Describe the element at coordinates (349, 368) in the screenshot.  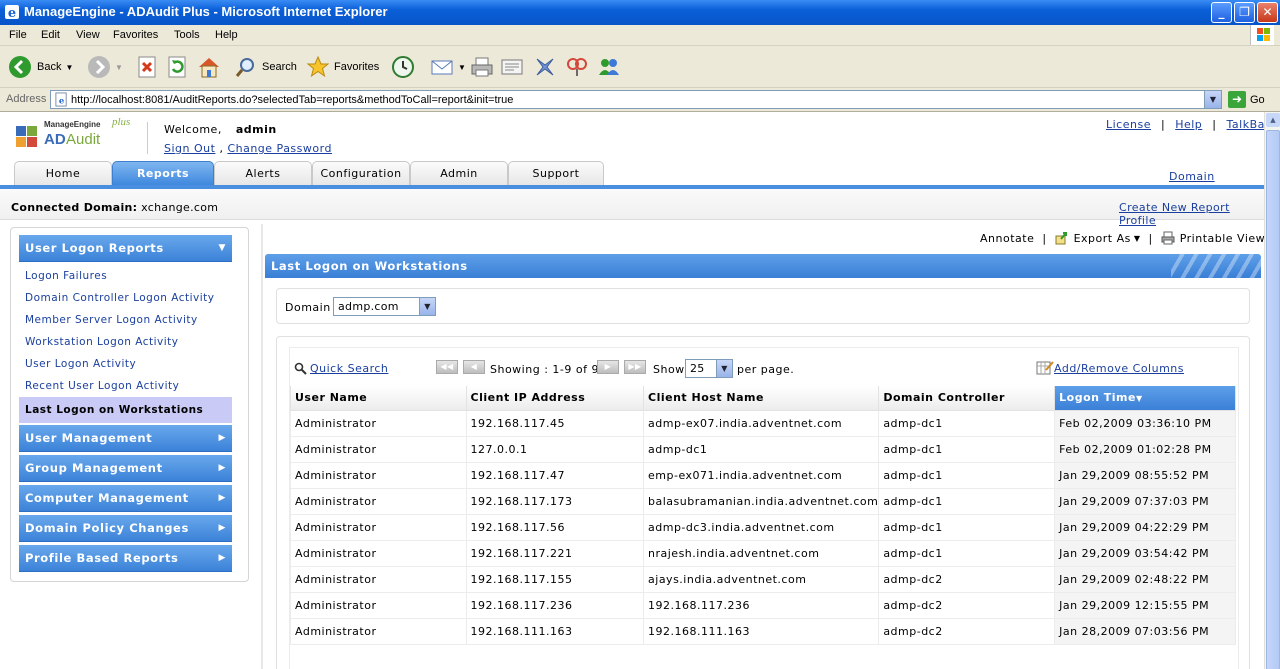
I see `quick-search-link: Quick Search` at that location.